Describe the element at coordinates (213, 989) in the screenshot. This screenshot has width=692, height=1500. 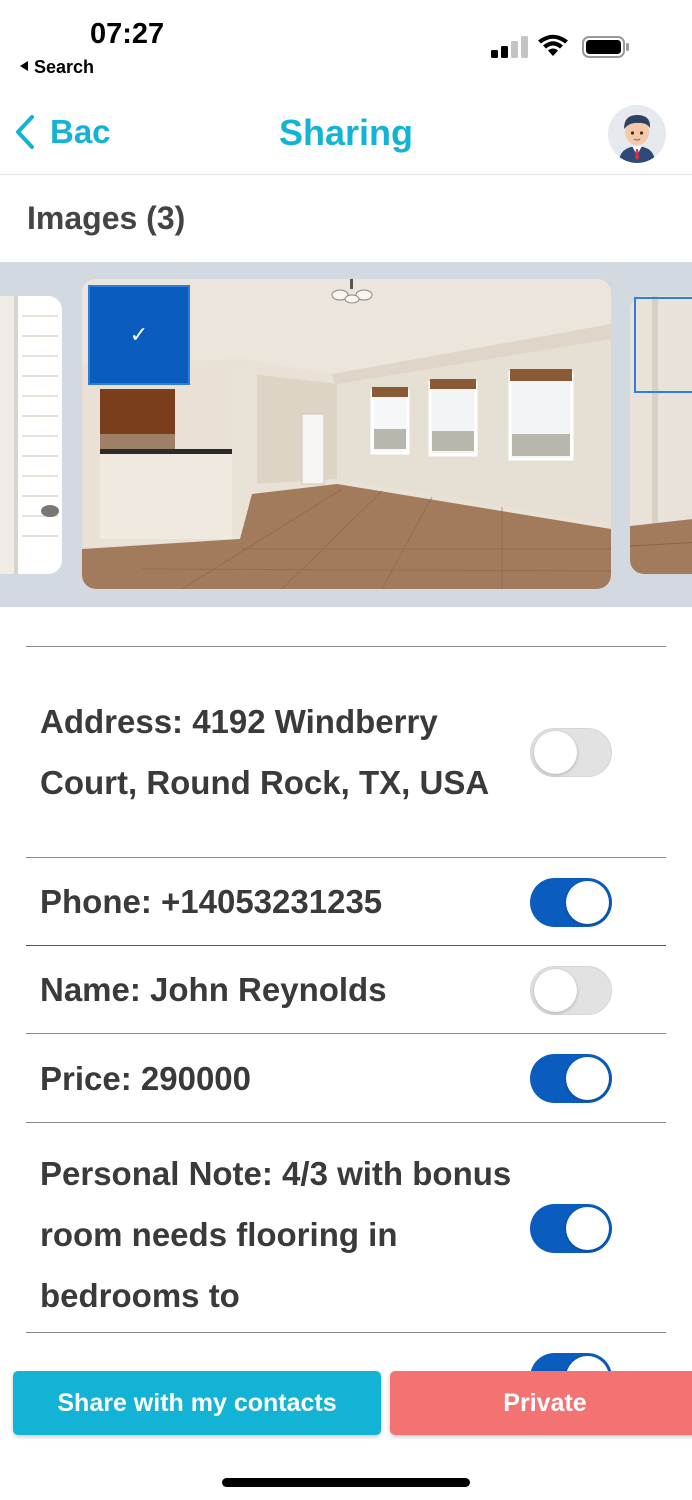
I see `field-label-name: Name: John Reynolds` at that location.